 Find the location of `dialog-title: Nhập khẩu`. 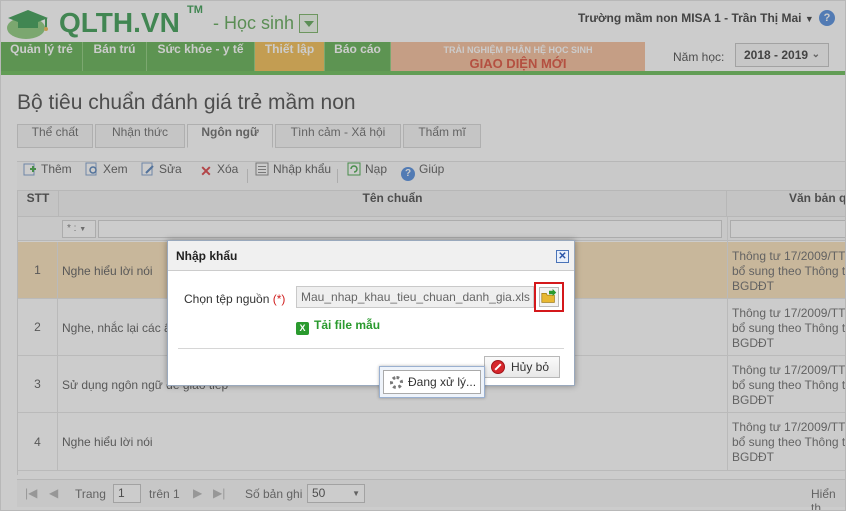

dialog-title: Nhập khẩu is located at coordinates (207, 256).